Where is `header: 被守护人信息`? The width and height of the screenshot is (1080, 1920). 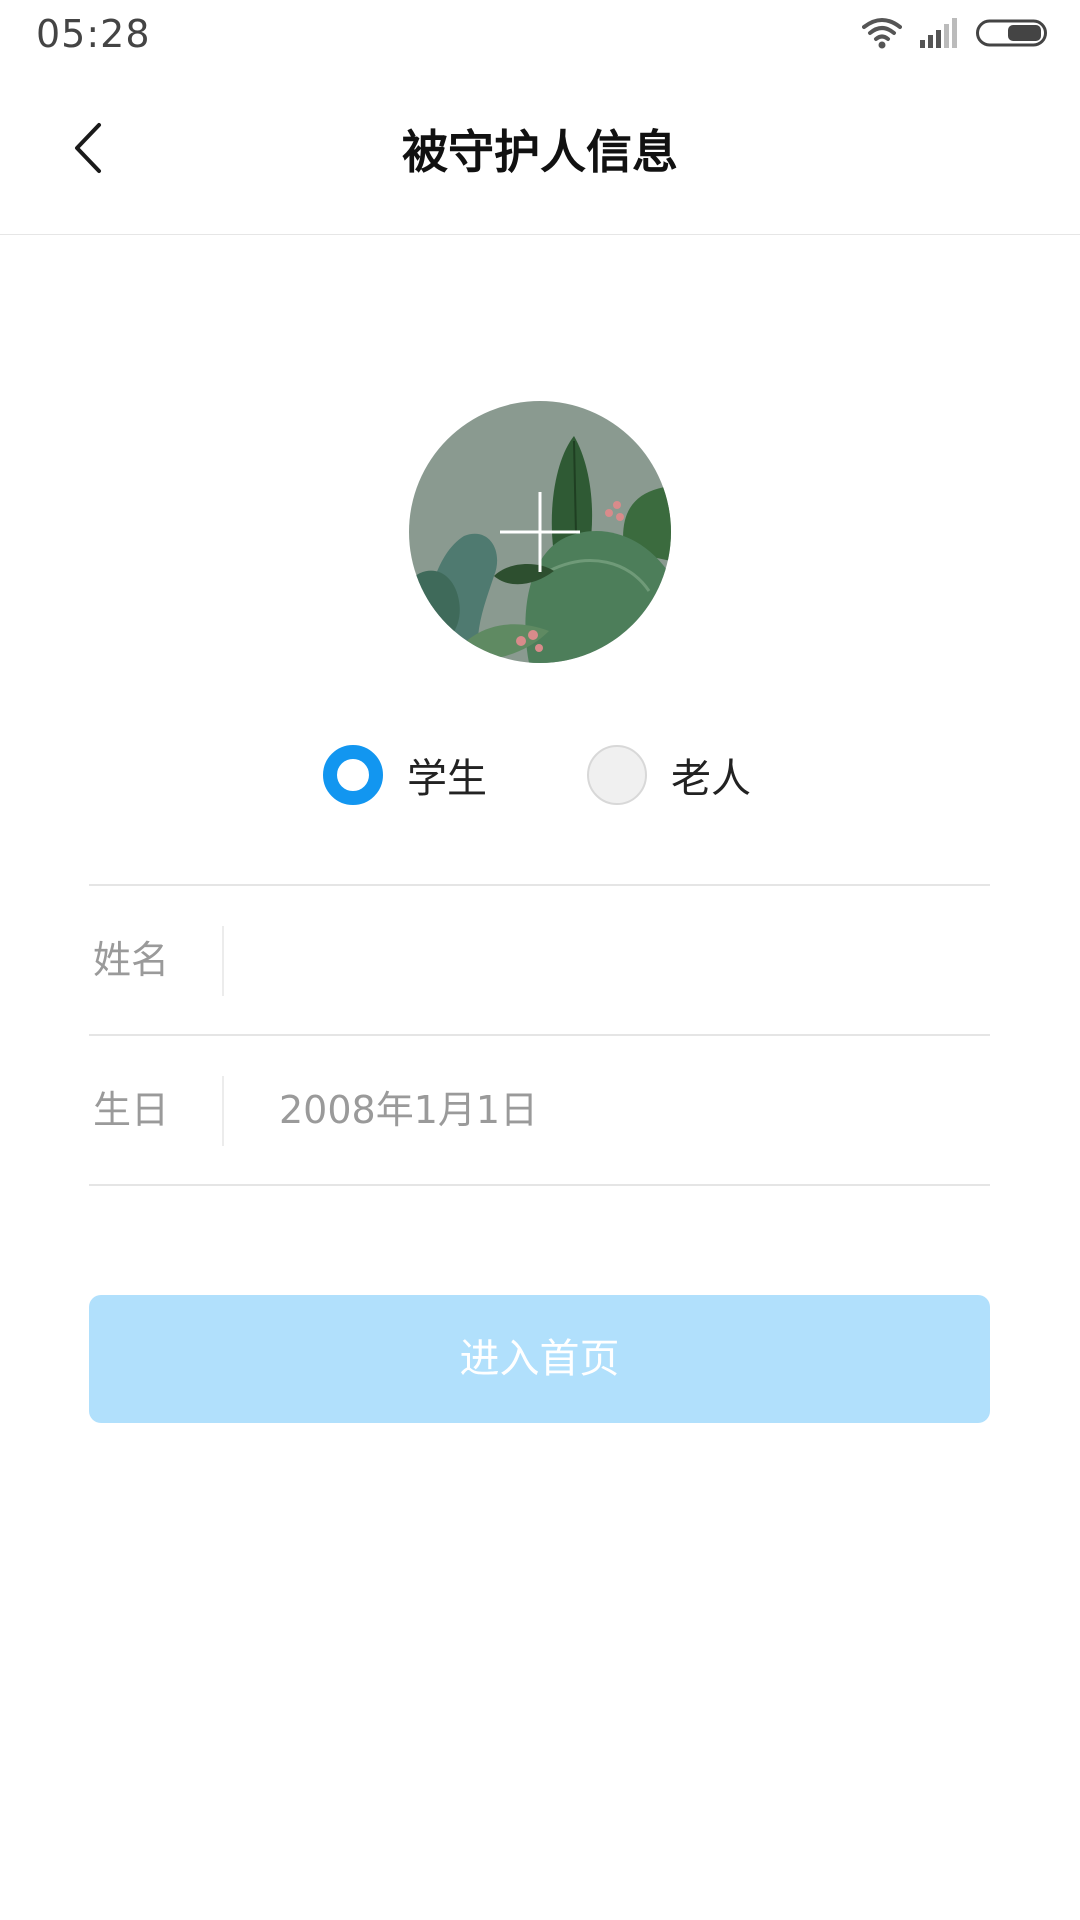
header: 被守护人信息 is located at coordinates (540, 152).